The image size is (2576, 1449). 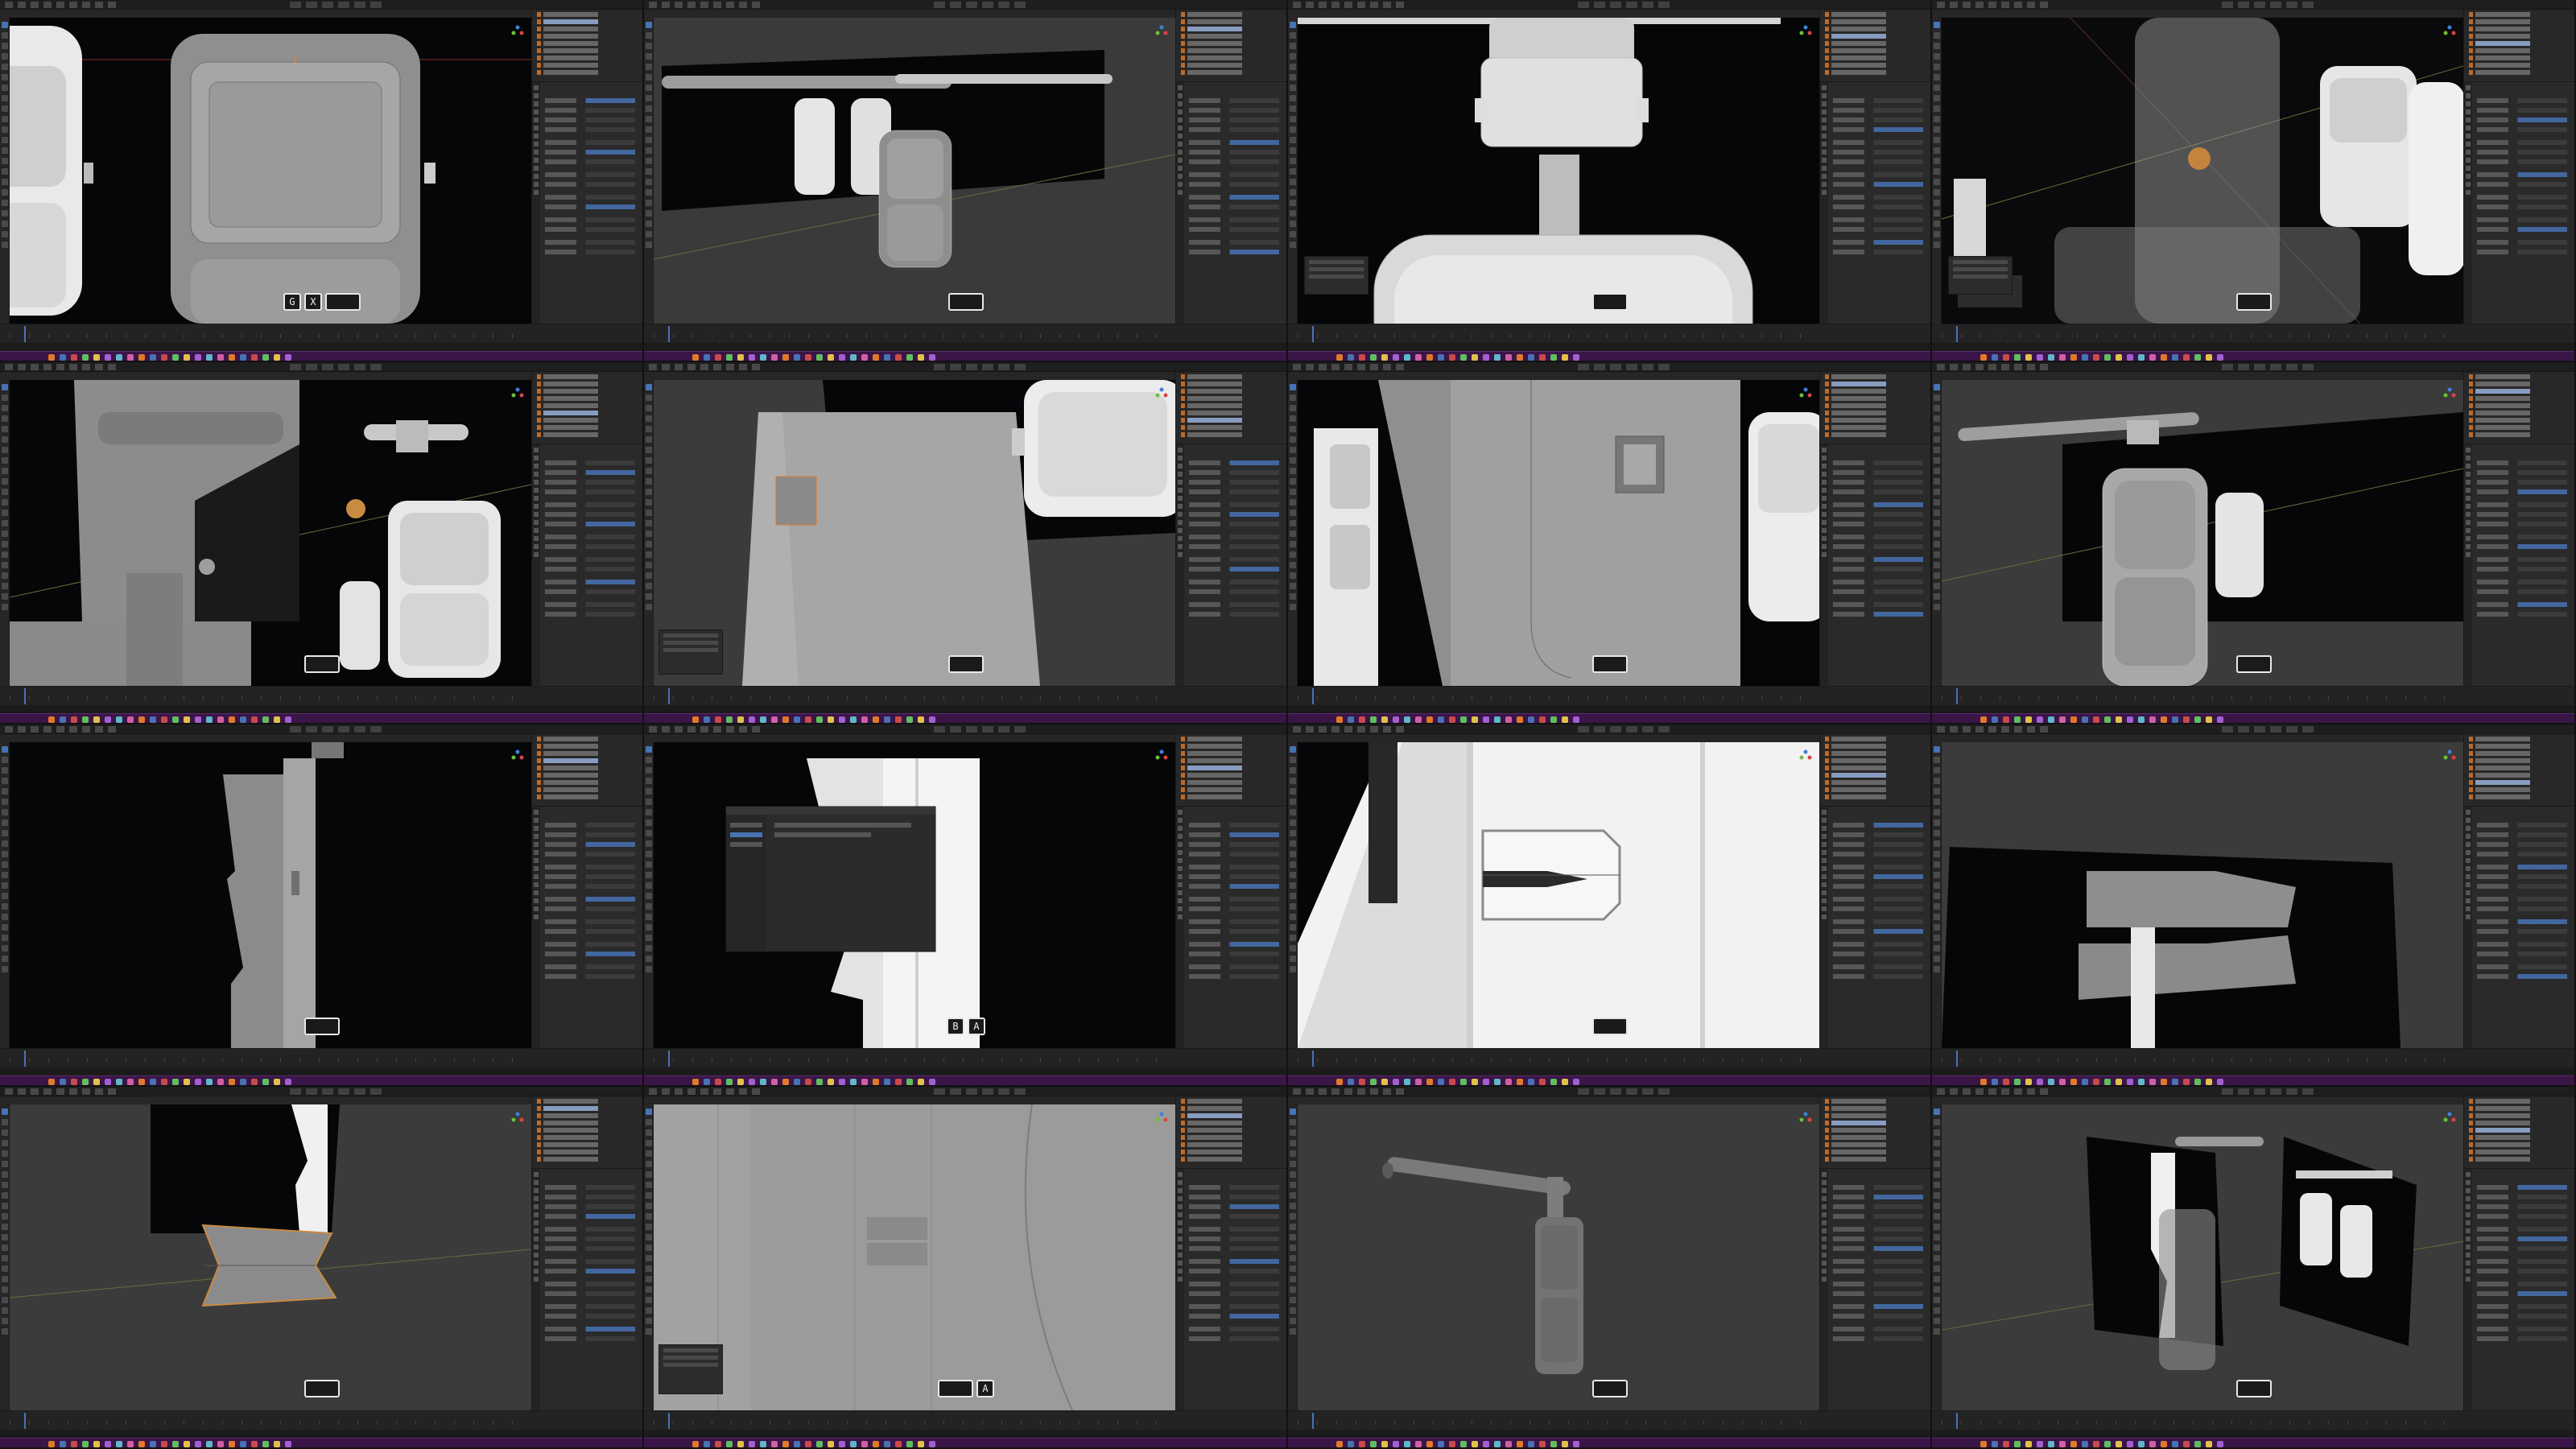 I want to click on 3d-viewport, so click(x=1558, y=1257).